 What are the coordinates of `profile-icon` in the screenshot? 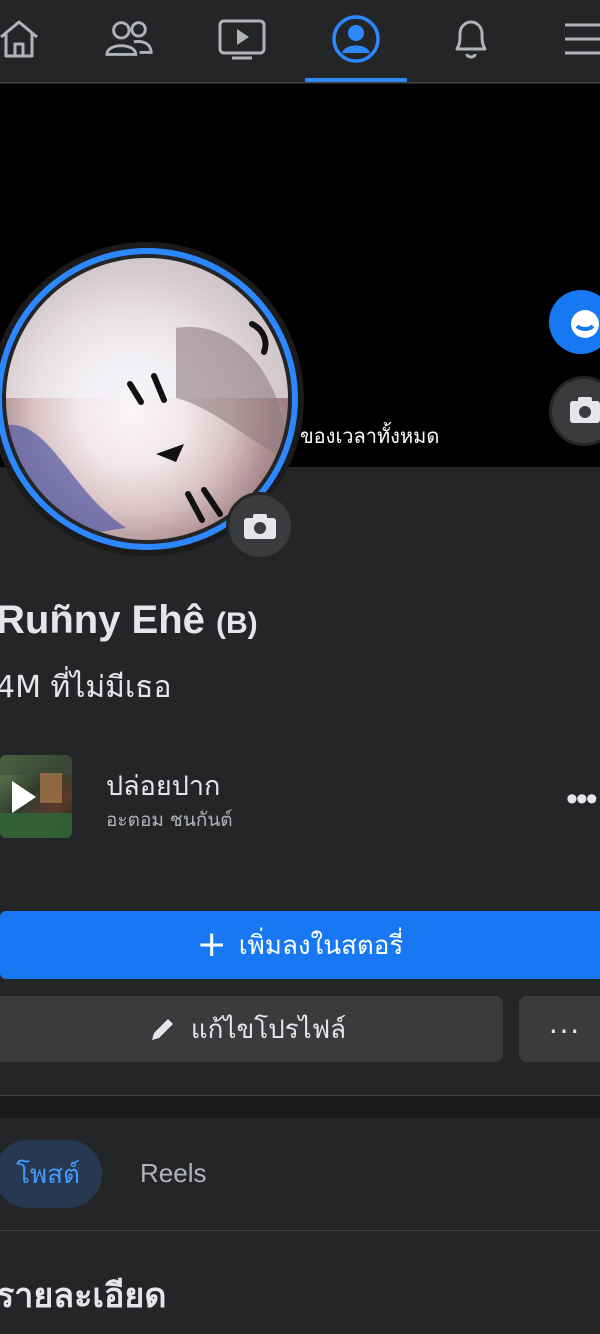 It's located at (356, 39).